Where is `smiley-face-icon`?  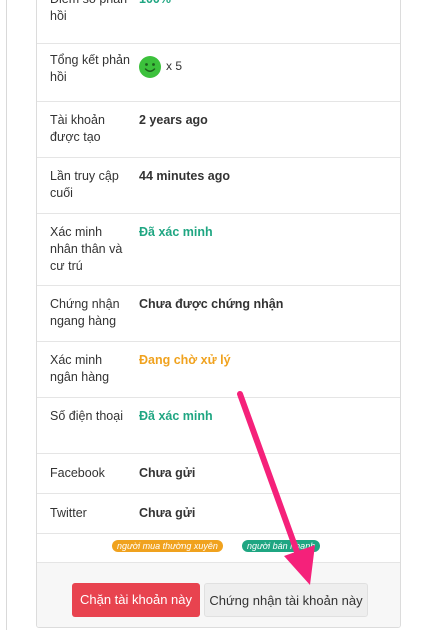 smiley-face-icon is located at coordinates (150, 67).